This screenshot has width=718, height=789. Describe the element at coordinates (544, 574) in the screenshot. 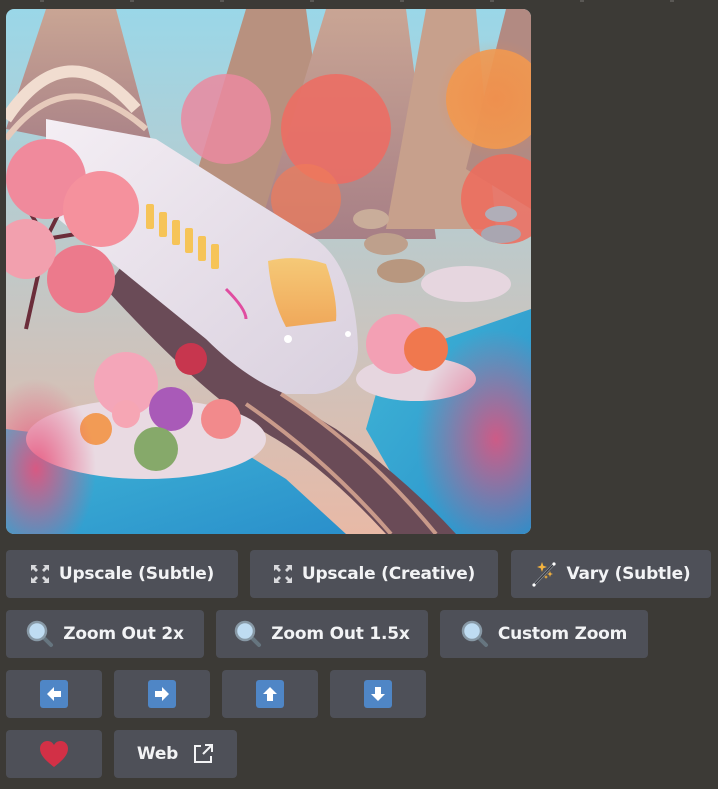

I see `magic-wand-icon` at that location.